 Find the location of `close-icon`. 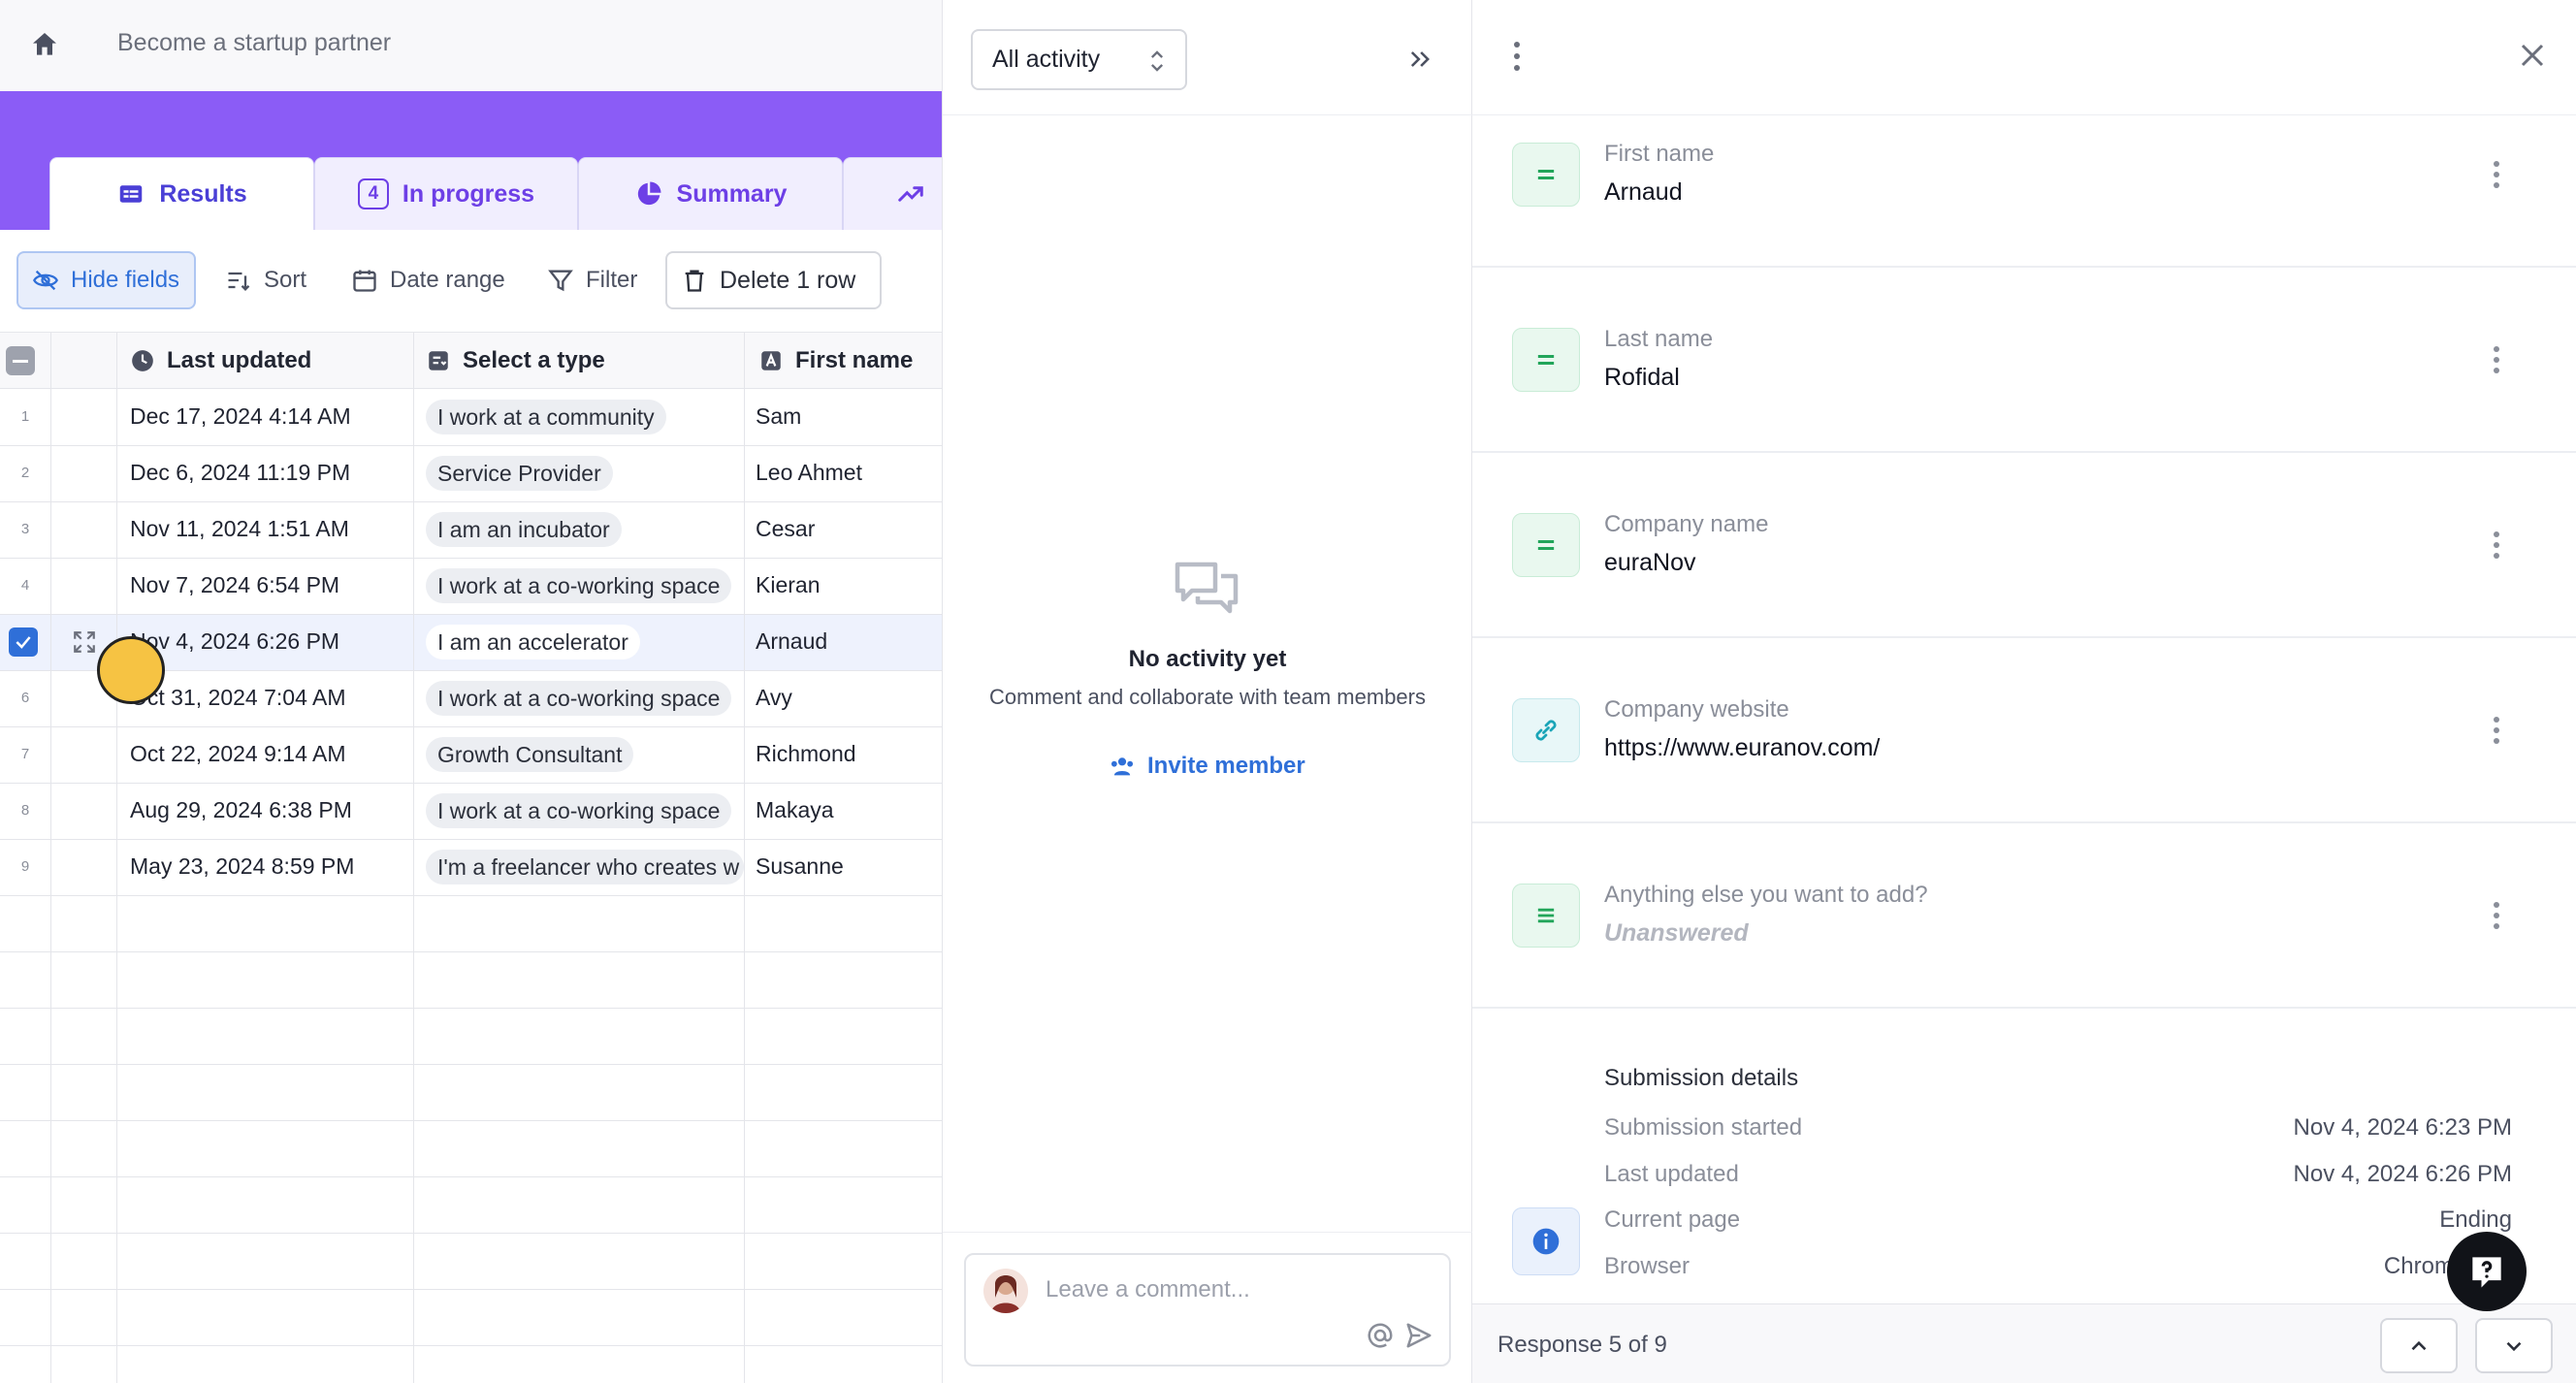

close-icon is located at coordinates (2532, 55).